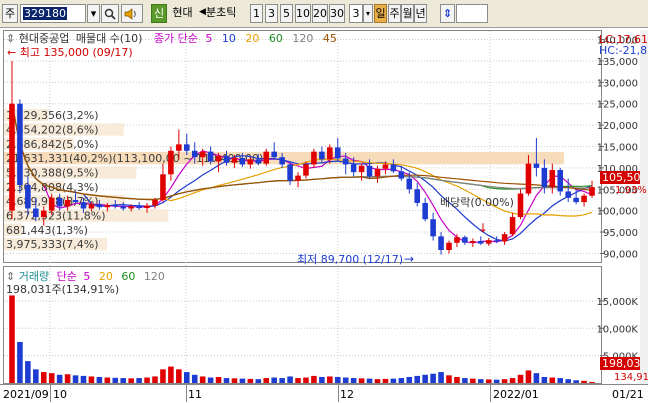 The image size is (648, 403). Describe the element at coordinates (347, 394) in the screenshot. I see `date-label-12: 12` at that location.